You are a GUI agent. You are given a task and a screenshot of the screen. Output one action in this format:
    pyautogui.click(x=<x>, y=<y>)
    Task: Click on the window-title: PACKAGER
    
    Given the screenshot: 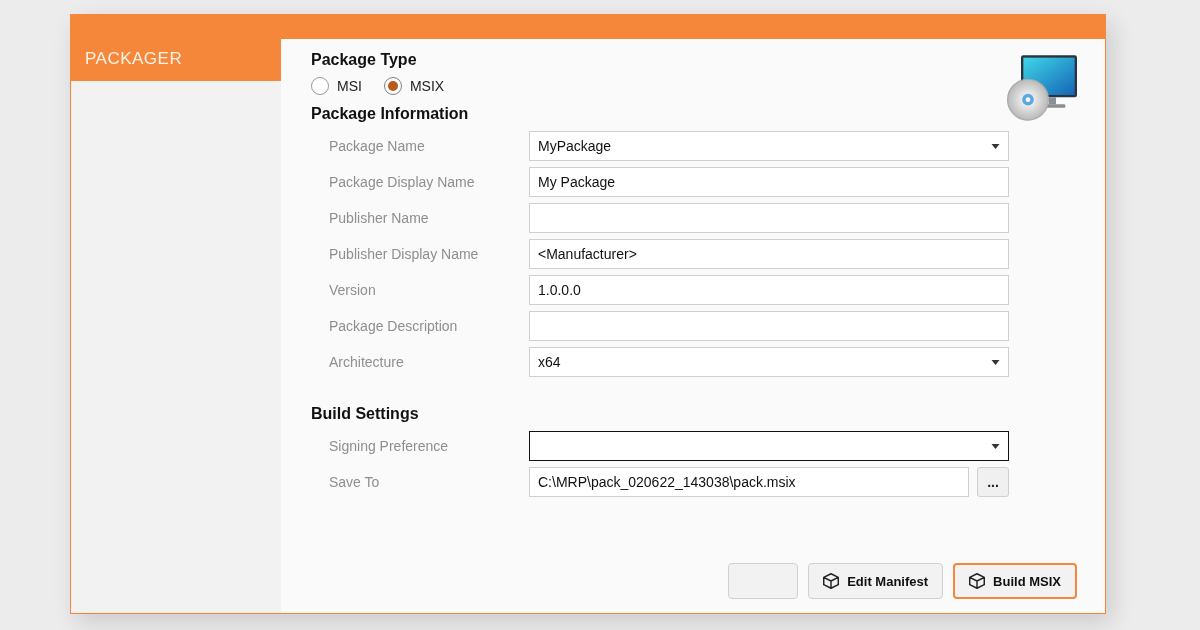 What is the action you would take?
    pyautogui.click(x=134, y=59)
    